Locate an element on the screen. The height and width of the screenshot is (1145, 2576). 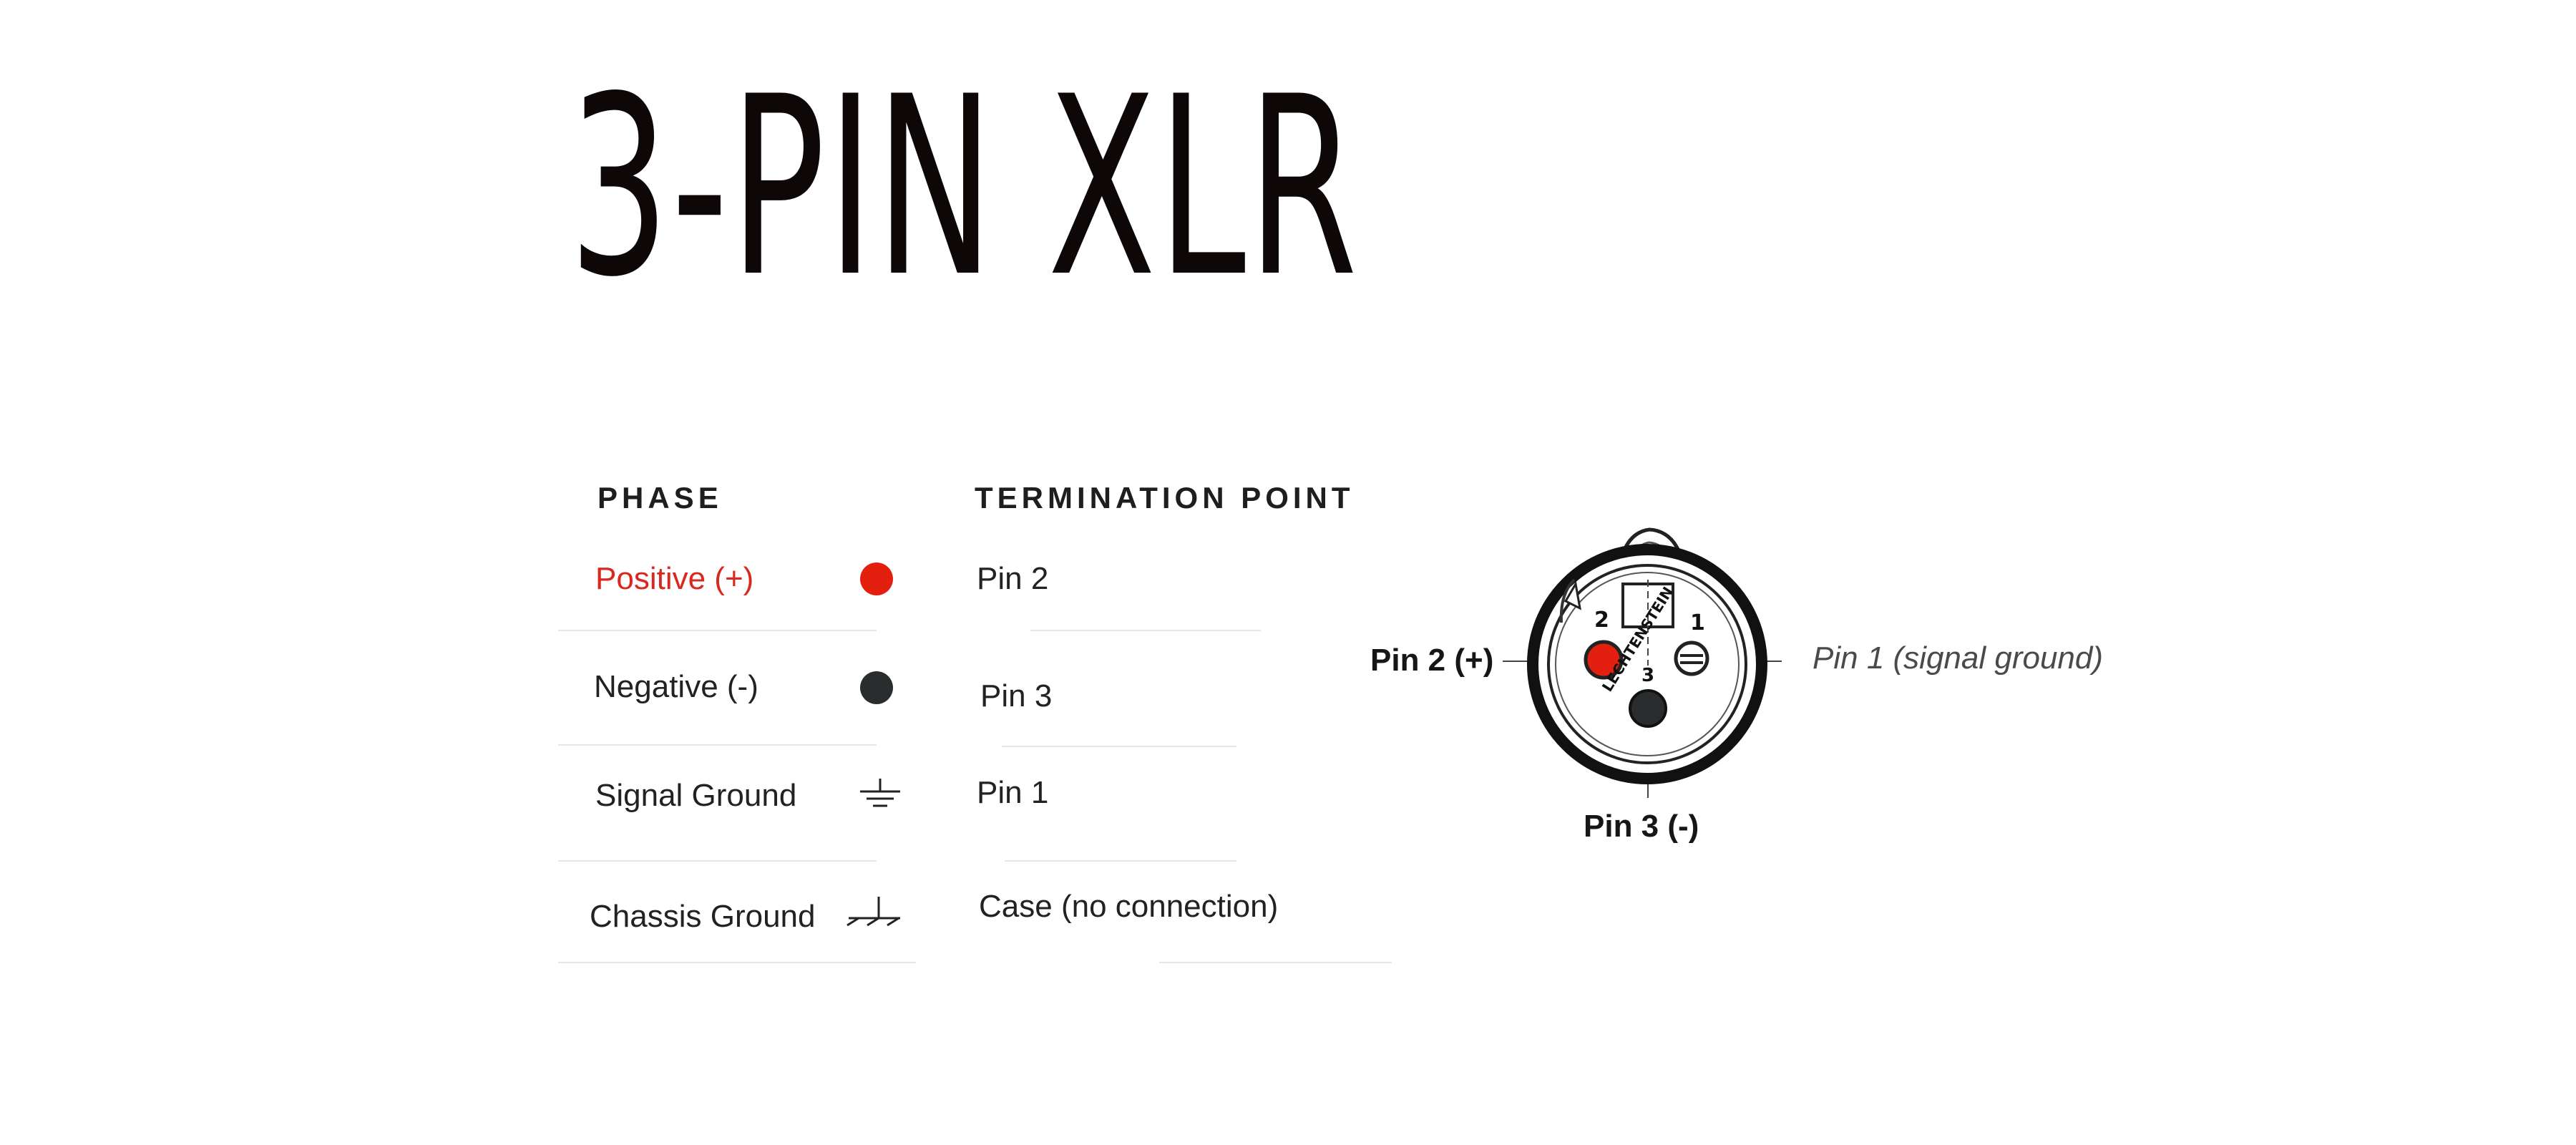
red-dot-icon is located at coordinates (876, 578).